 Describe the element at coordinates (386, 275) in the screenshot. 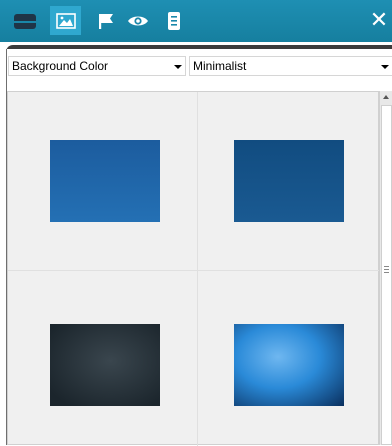

I see `scrollbar-thumb` at that location.